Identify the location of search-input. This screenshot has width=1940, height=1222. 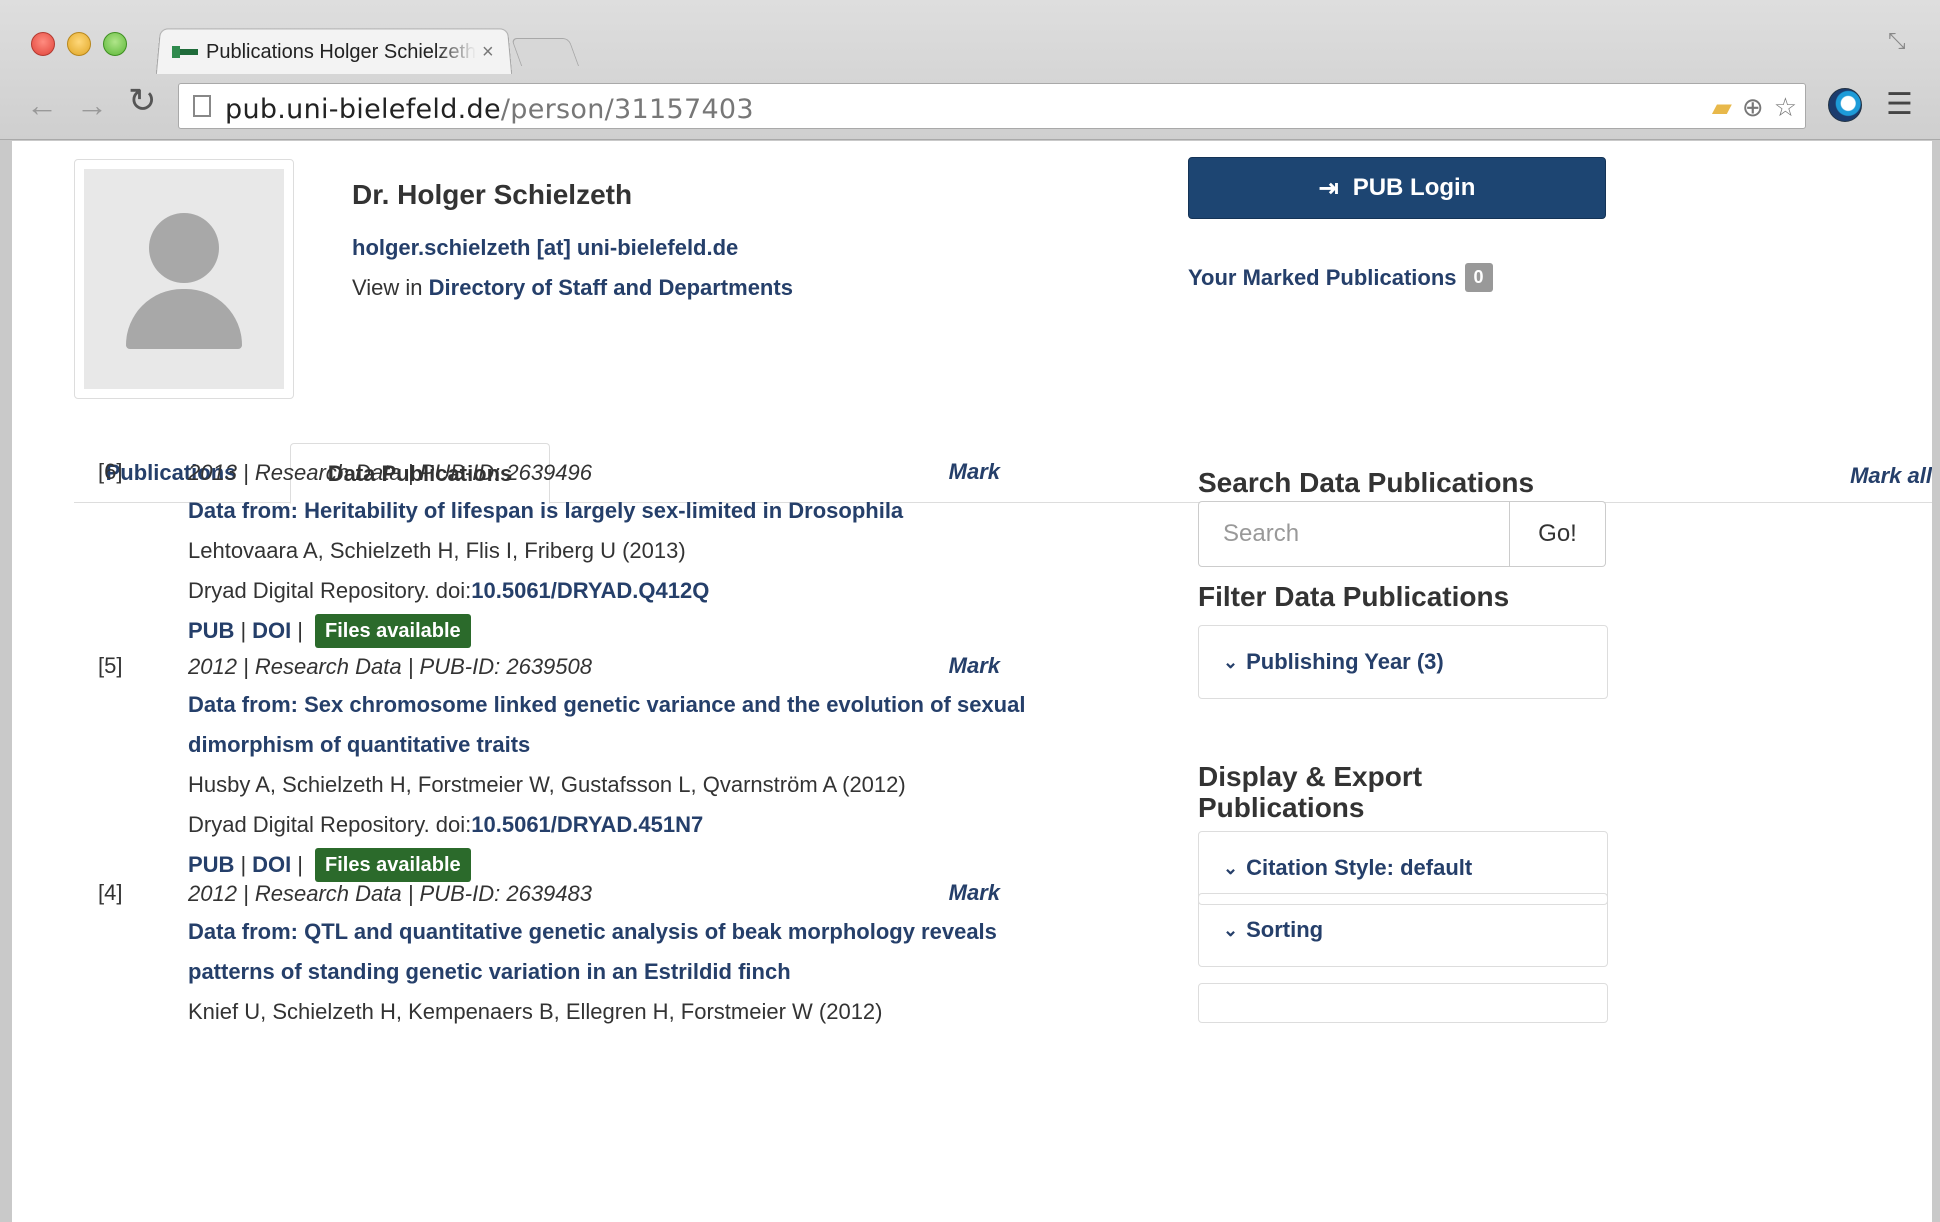
(1354, 534).